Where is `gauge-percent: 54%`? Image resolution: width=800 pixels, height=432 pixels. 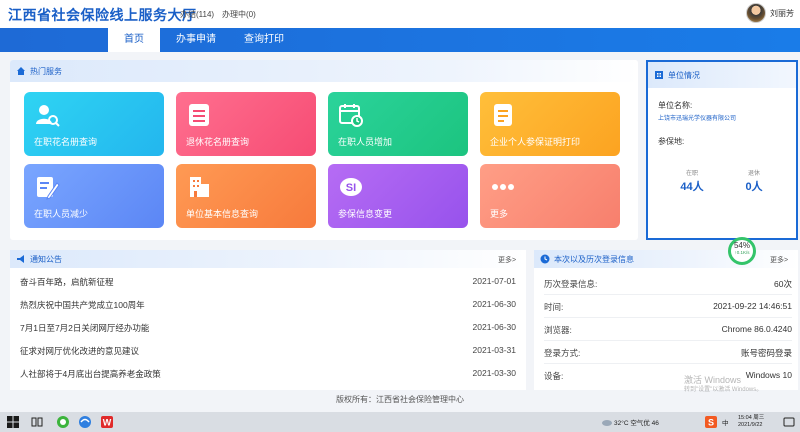
gauge-percent: 54% is located at coordinates (741, 245).